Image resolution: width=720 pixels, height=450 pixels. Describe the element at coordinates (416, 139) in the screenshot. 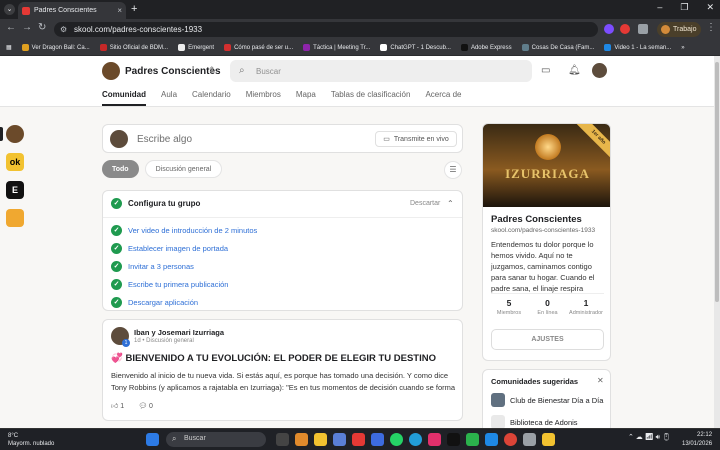

I see `go-live-button: ▭ Transmite en vivo` at that location.